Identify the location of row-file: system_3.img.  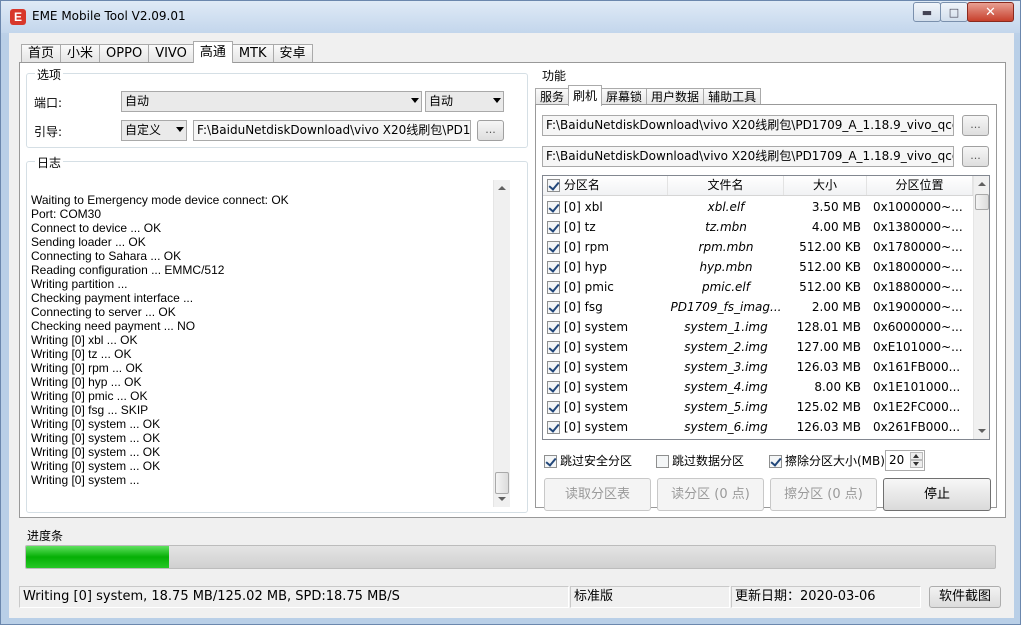
(726, 367).